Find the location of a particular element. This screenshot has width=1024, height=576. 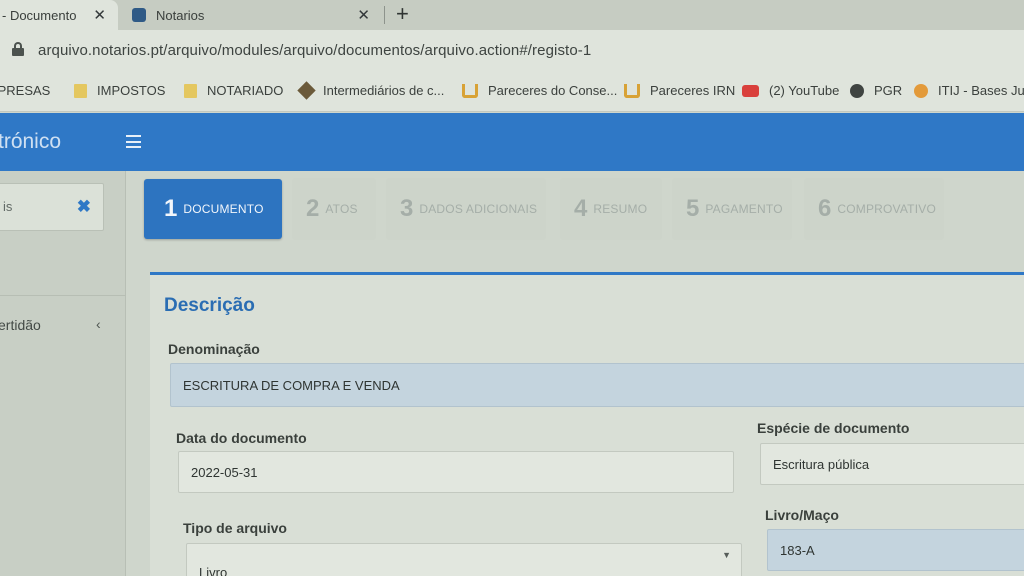

step-atos: 2 ATOS is located at coordinates (334, 209).